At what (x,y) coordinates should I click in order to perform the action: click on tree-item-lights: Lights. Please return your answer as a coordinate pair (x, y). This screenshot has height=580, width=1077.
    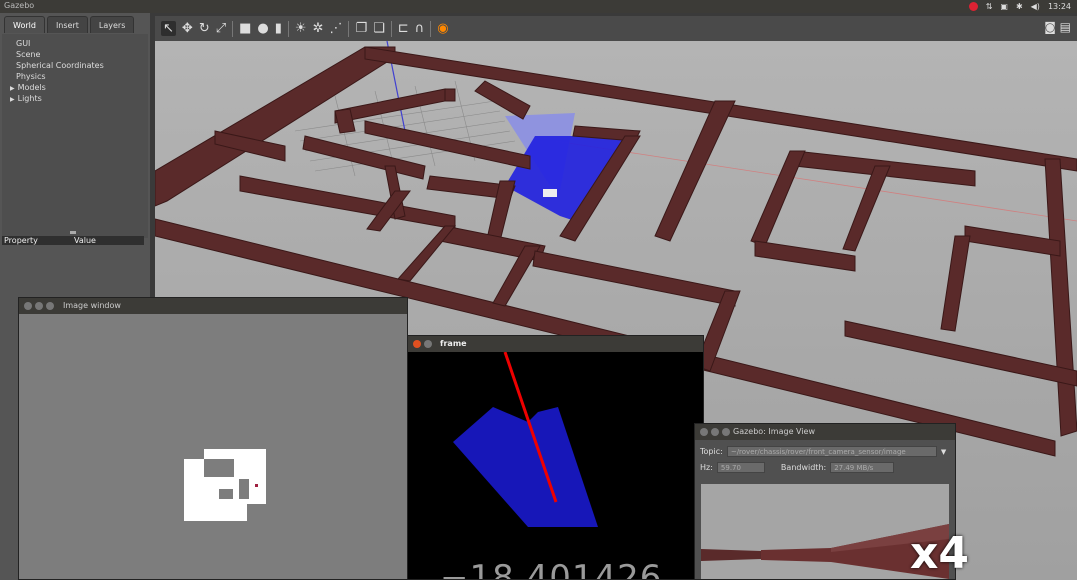
    Looking at the image, I should click on (75, 98).